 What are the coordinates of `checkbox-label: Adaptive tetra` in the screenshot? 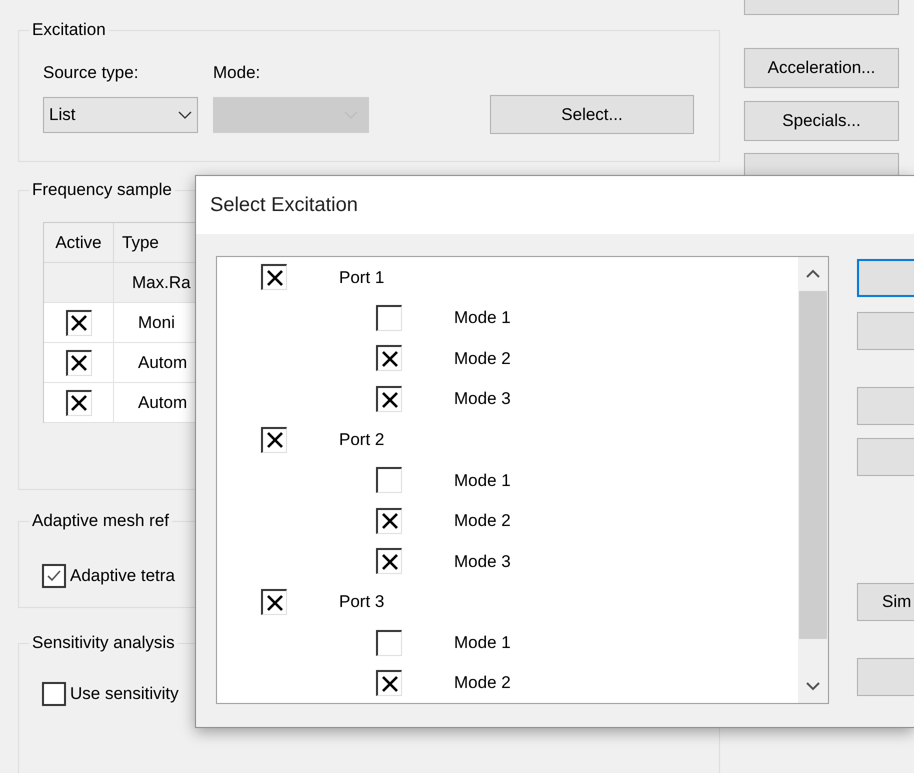 It's located at (122, 576).